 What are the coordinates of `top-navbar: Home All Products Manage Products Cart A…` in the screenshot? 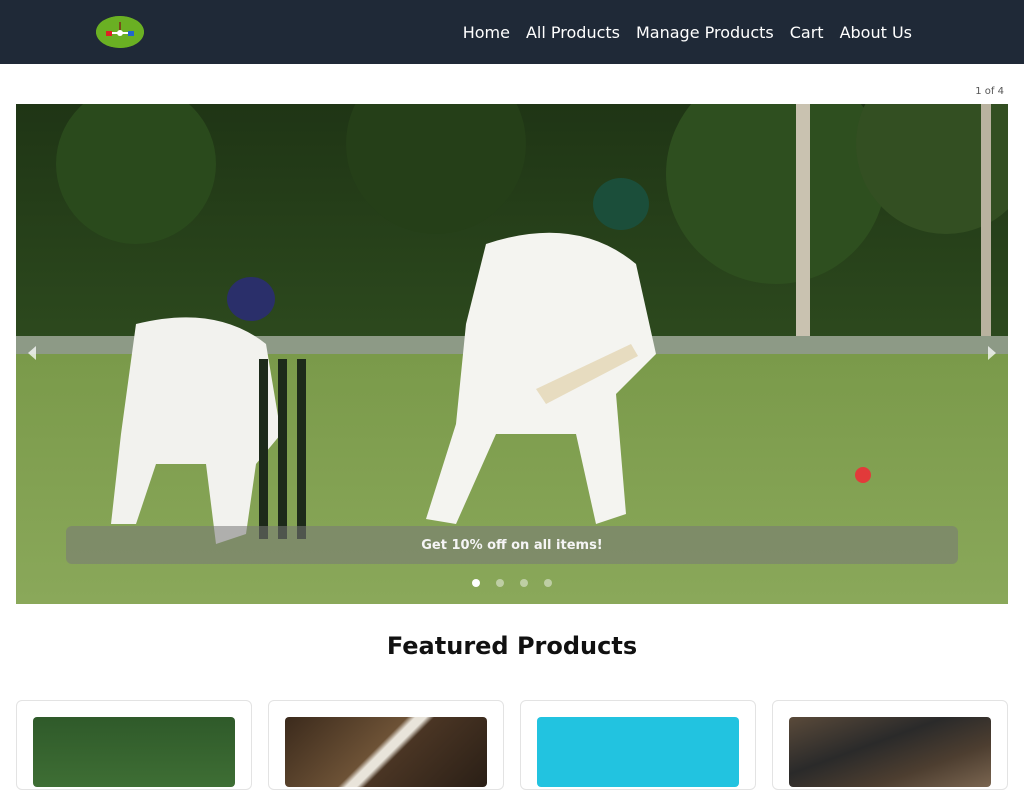 It's located at (512, 32).